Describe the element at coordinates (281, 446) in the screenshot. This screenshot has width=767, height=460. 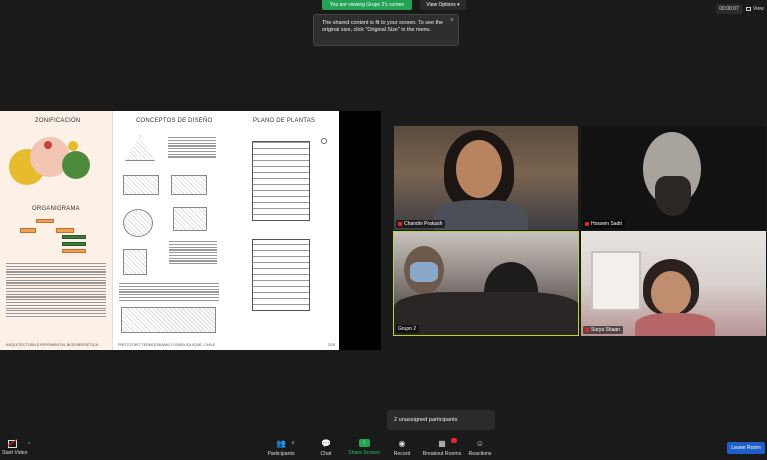
I see `participants-button: 👥 Participants 4` at that location.